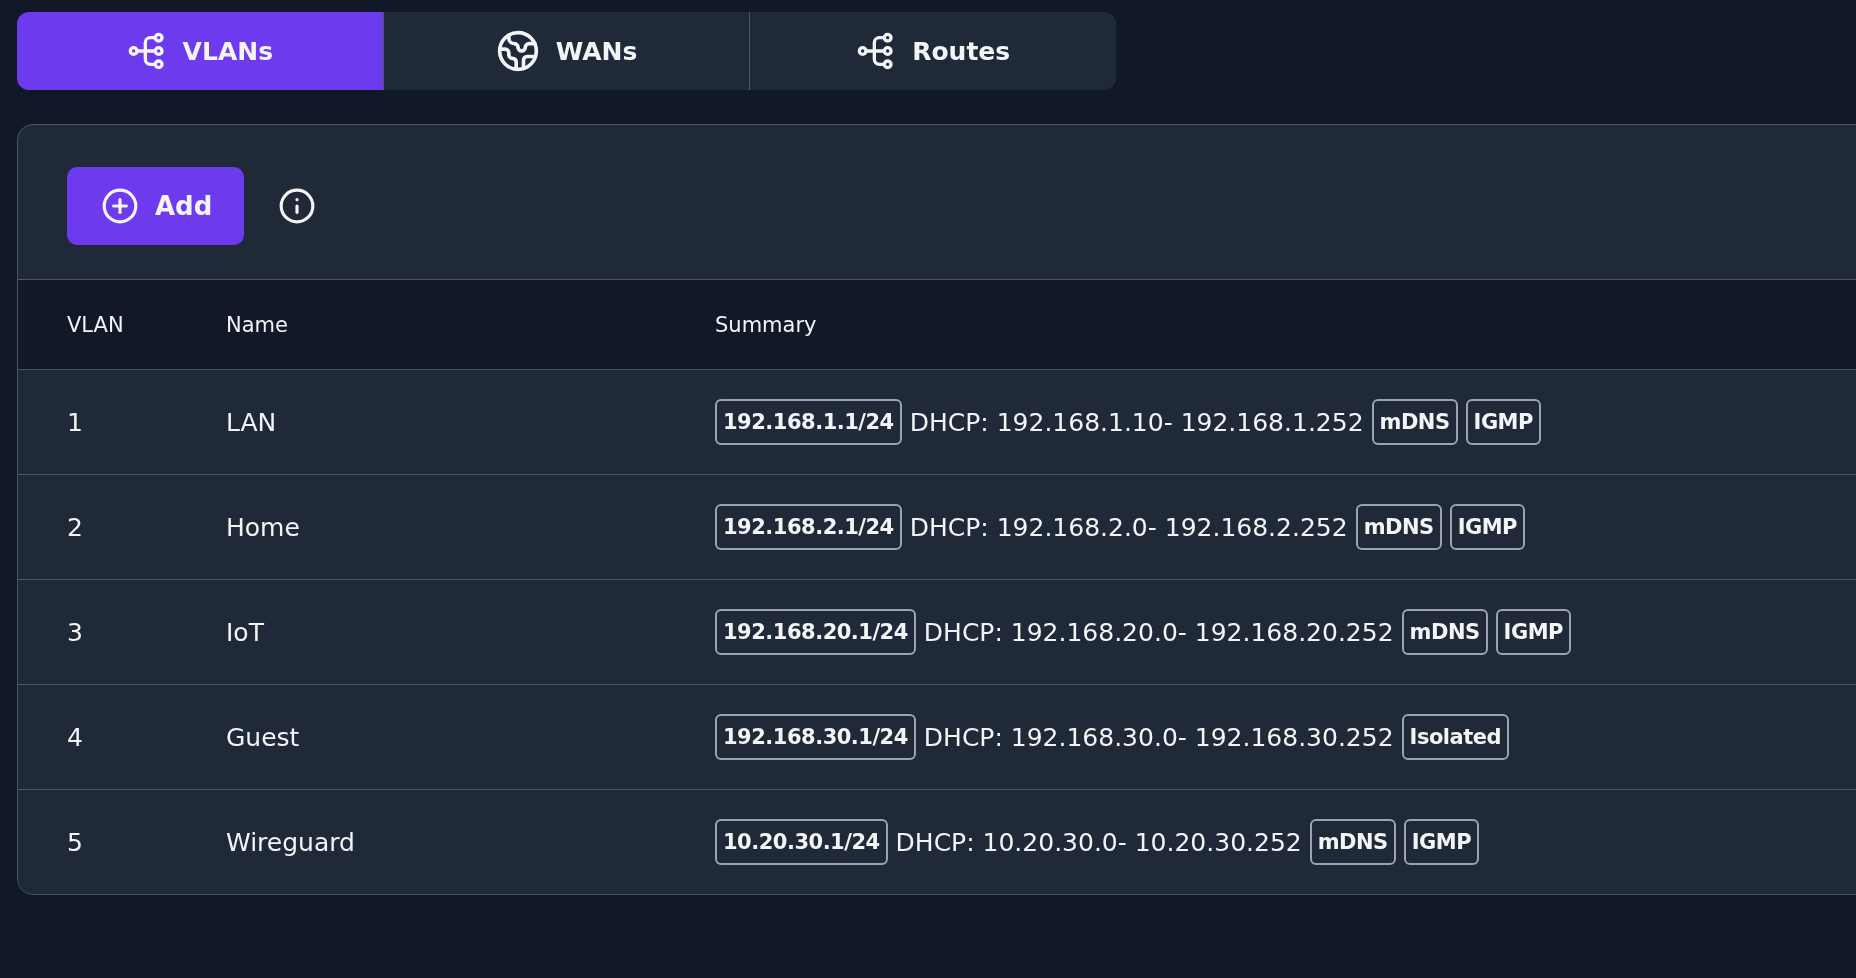  Describe the element at coordinates (263, 527) in the screenshot. I see `name-cell-text: Home` at that location.